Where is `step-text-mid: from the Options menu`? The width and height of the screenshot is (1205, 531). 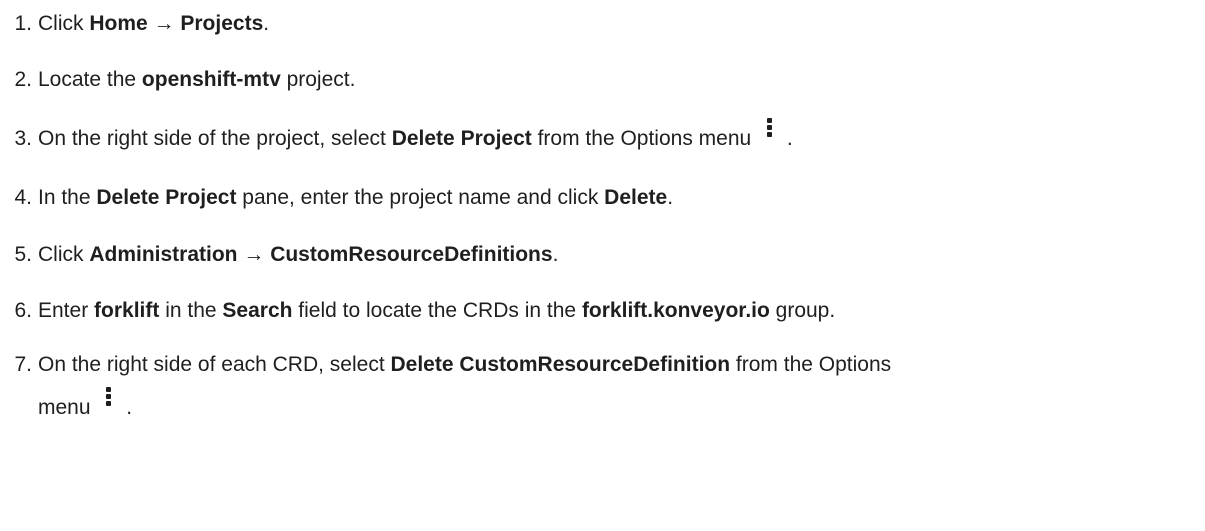 step-text-mid: from the Options menu is located at coordinates (641, 138).